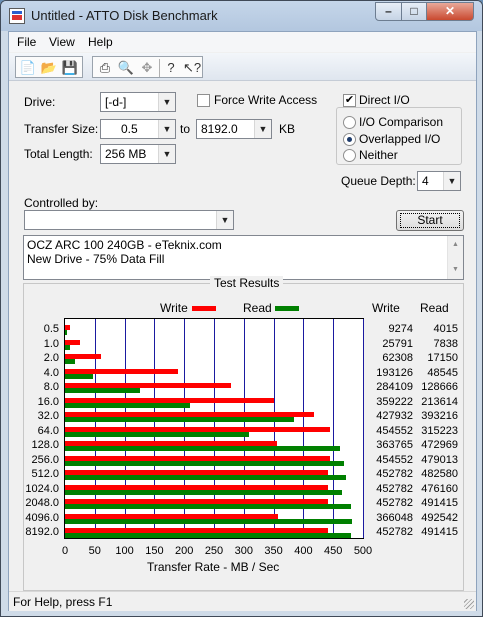  I want to click on write-value: 9274, so click(400, 329).